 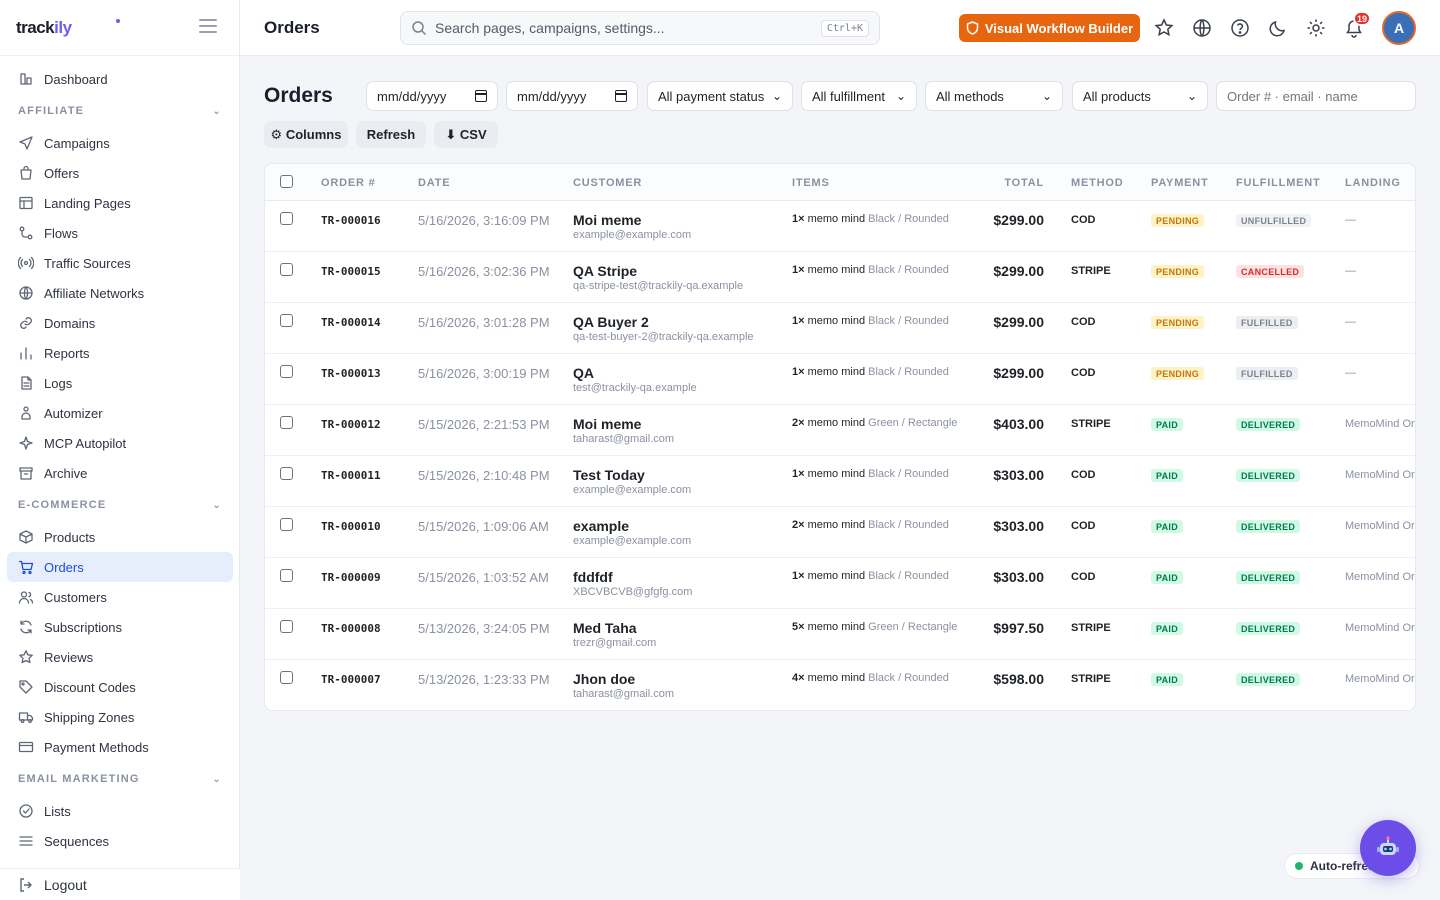 I want to click on sidebar-item-dashboard: Dashboard, so click(x=120, y=79).